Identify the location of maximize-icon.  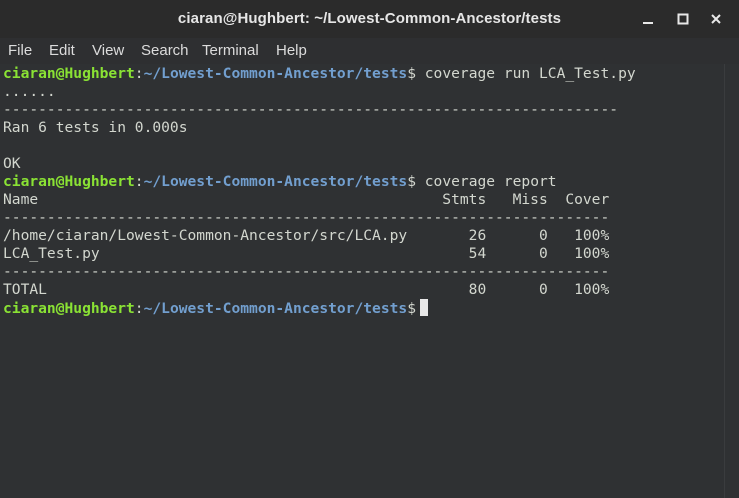
(683, 19).